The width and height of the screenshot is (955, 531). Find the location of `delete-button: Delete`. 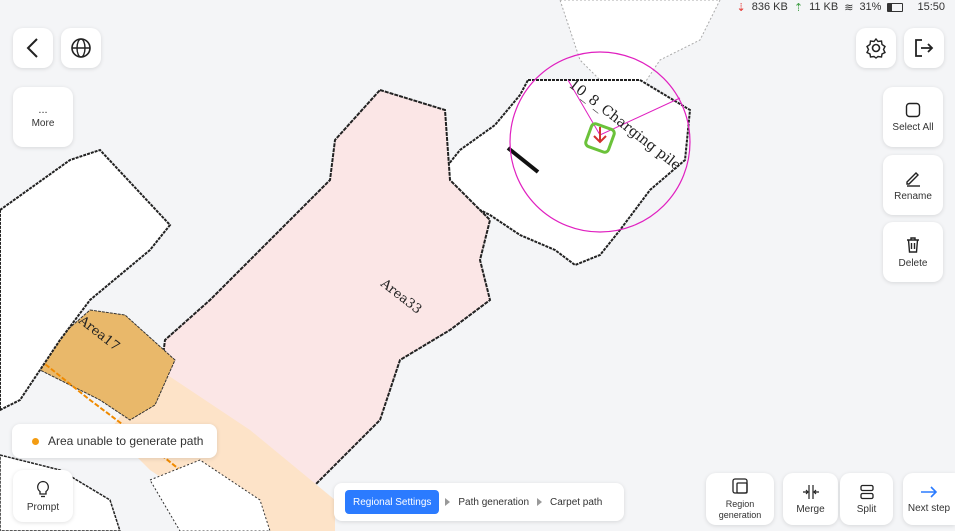

delete-button: Delete is located at coordinates (913, 252).